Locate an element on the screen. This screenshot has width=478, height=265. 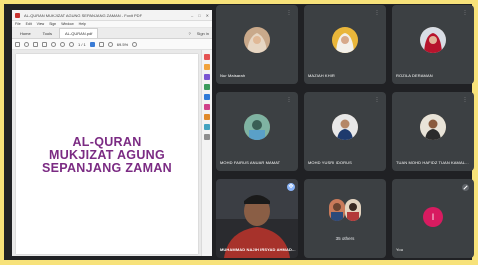
tab-tools: Tools is located at coordinates (47, 33).